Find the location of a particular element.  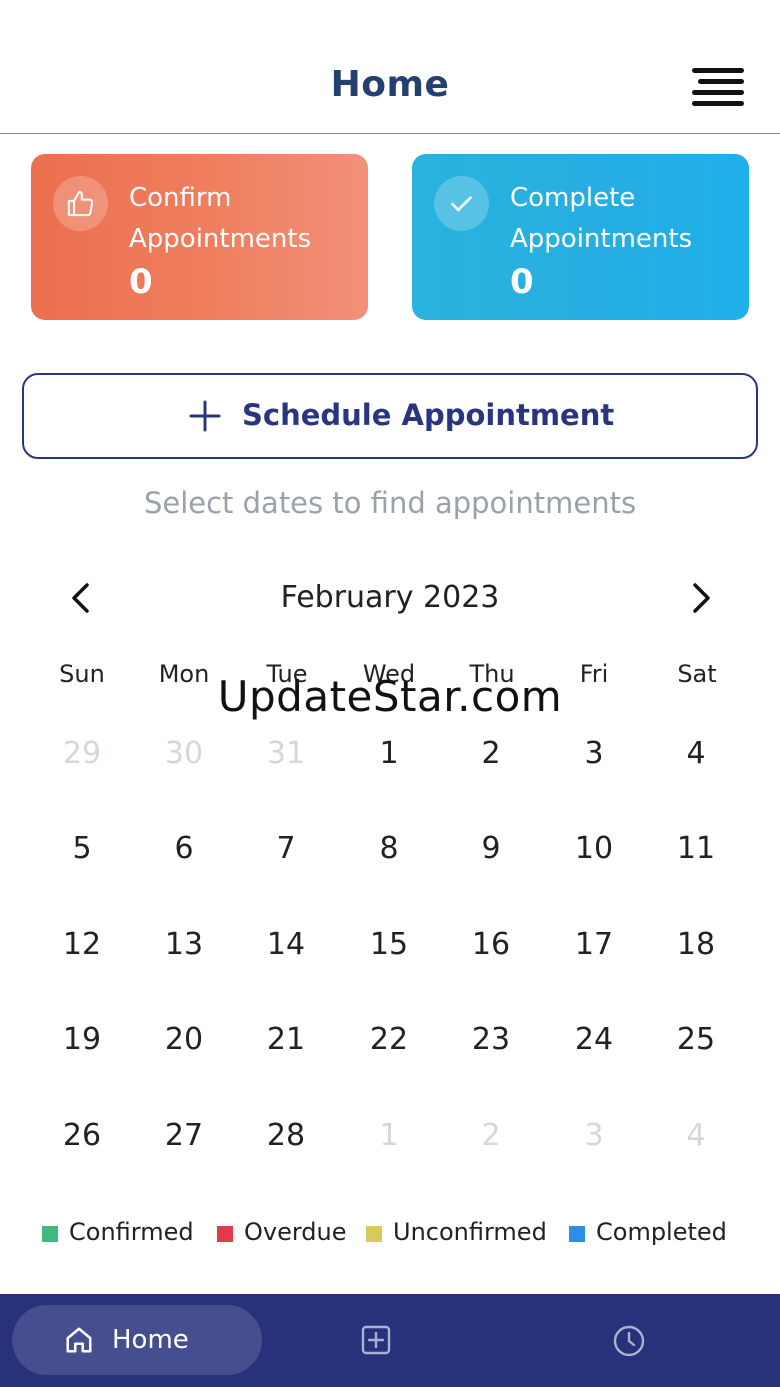

calendar-day: 22 is located at coordinates (389, 1040).